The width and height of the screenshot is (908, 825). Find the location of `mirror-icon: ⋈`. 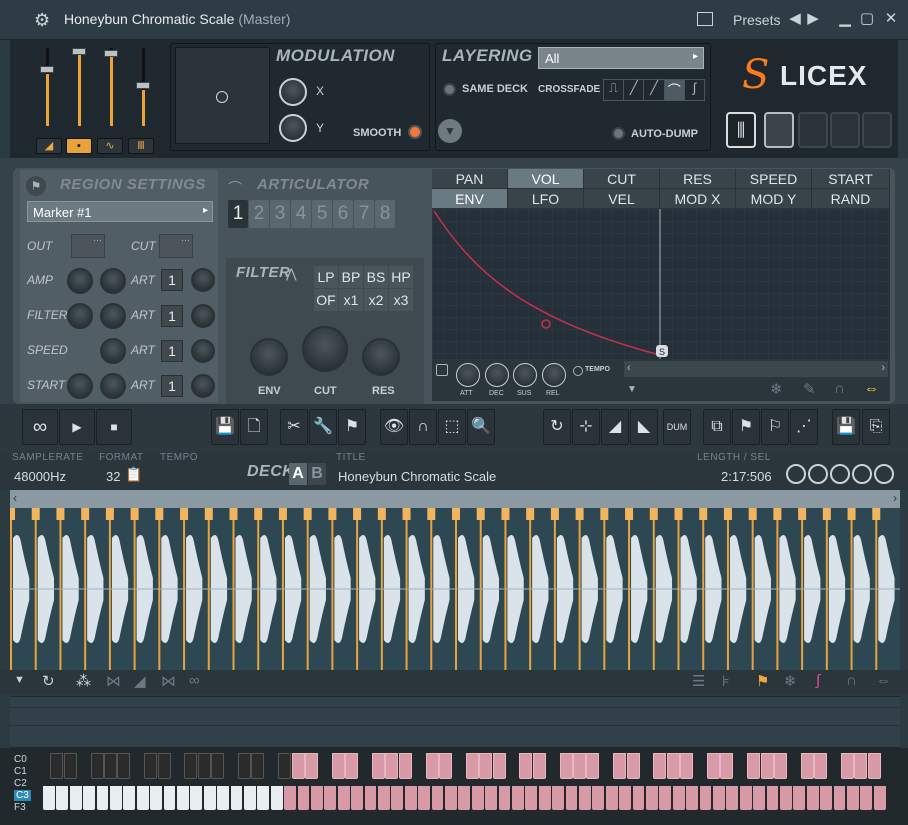

mirror-icon: ⋈ is located at coordinates (113, 681).